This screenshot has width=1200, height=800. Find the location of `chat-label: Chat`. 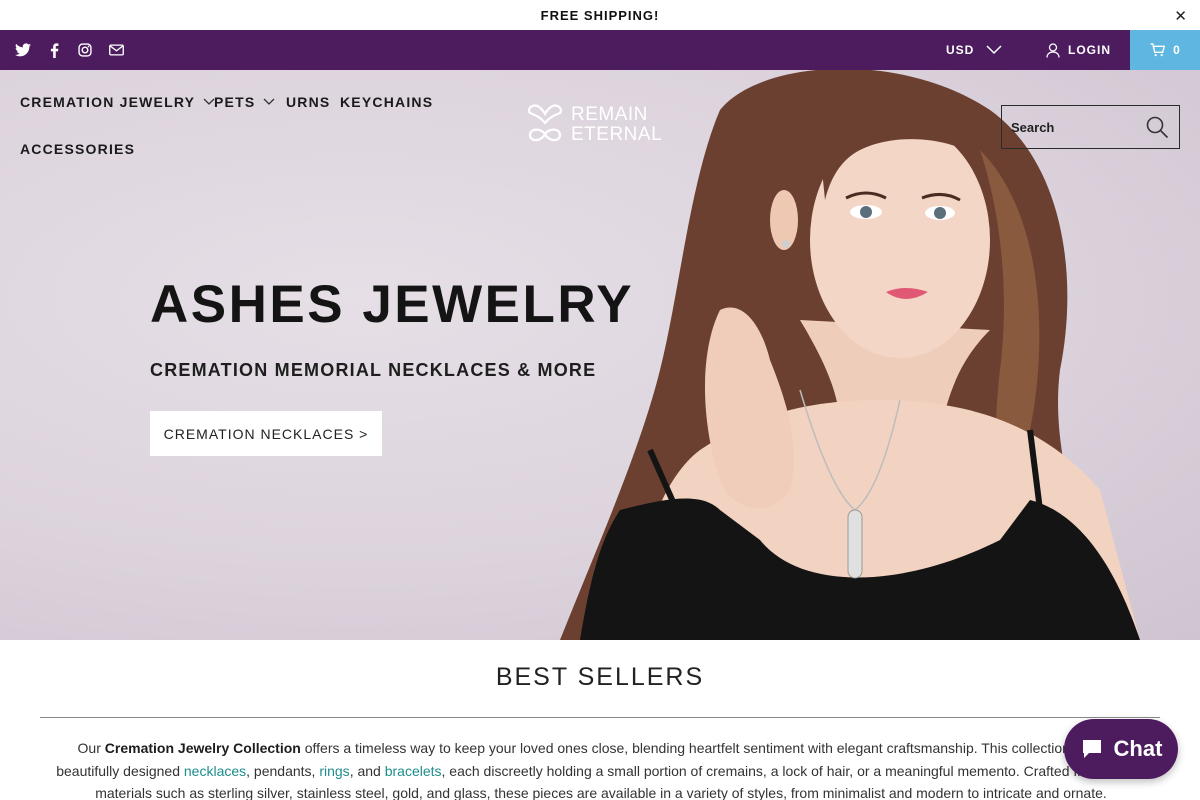

chat-label: Chat is located at coordinates (1138, 748).